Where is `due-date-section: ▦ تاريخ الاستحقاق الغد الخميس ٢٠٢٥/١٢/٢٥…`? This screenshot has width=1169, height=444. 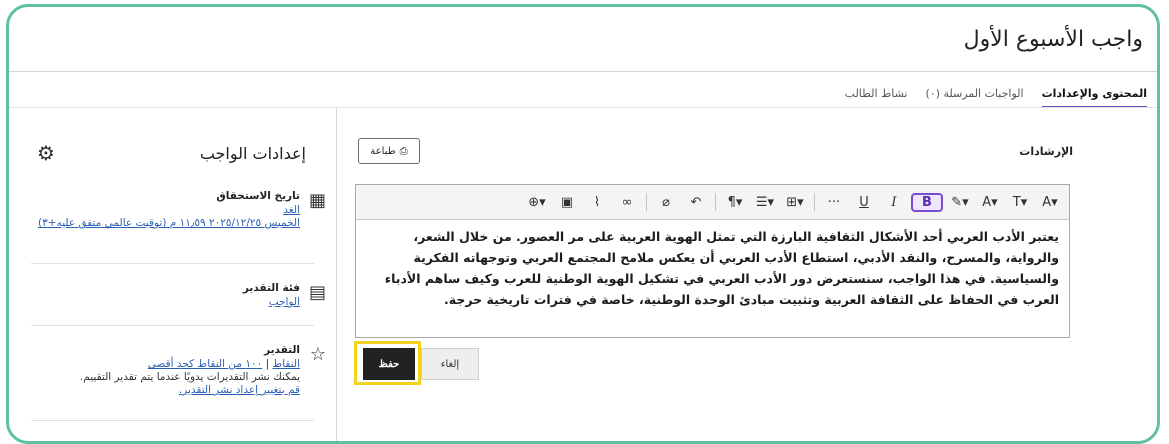
due-date-section: ▦ تاريخ الاستحقاق الغد الخميس ٢٠٢٥/١٢/٢٥… is located at coordinates (176, 210).